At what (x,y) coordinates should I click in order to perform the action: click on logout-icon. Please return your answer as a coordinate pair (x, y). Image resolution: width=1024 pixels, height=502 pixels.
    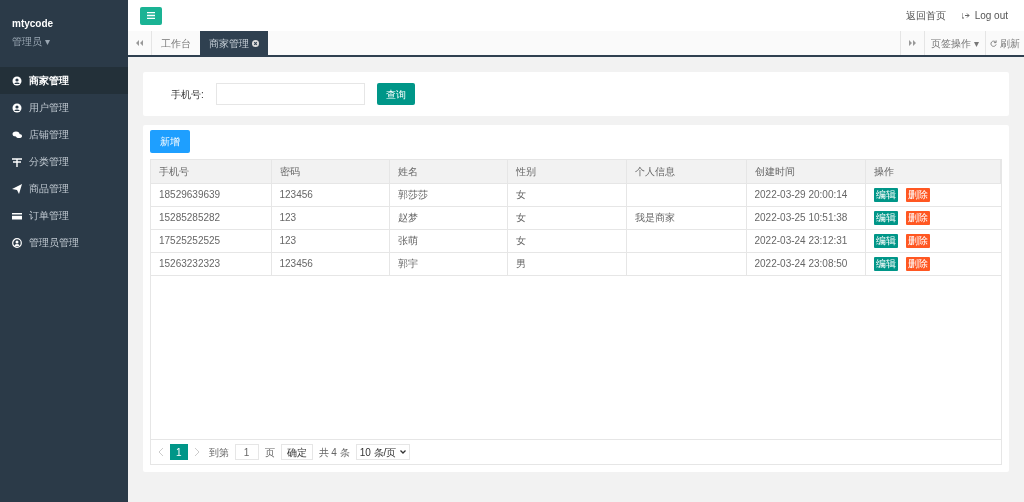
    Looking at the image, I should click on (965, 15).